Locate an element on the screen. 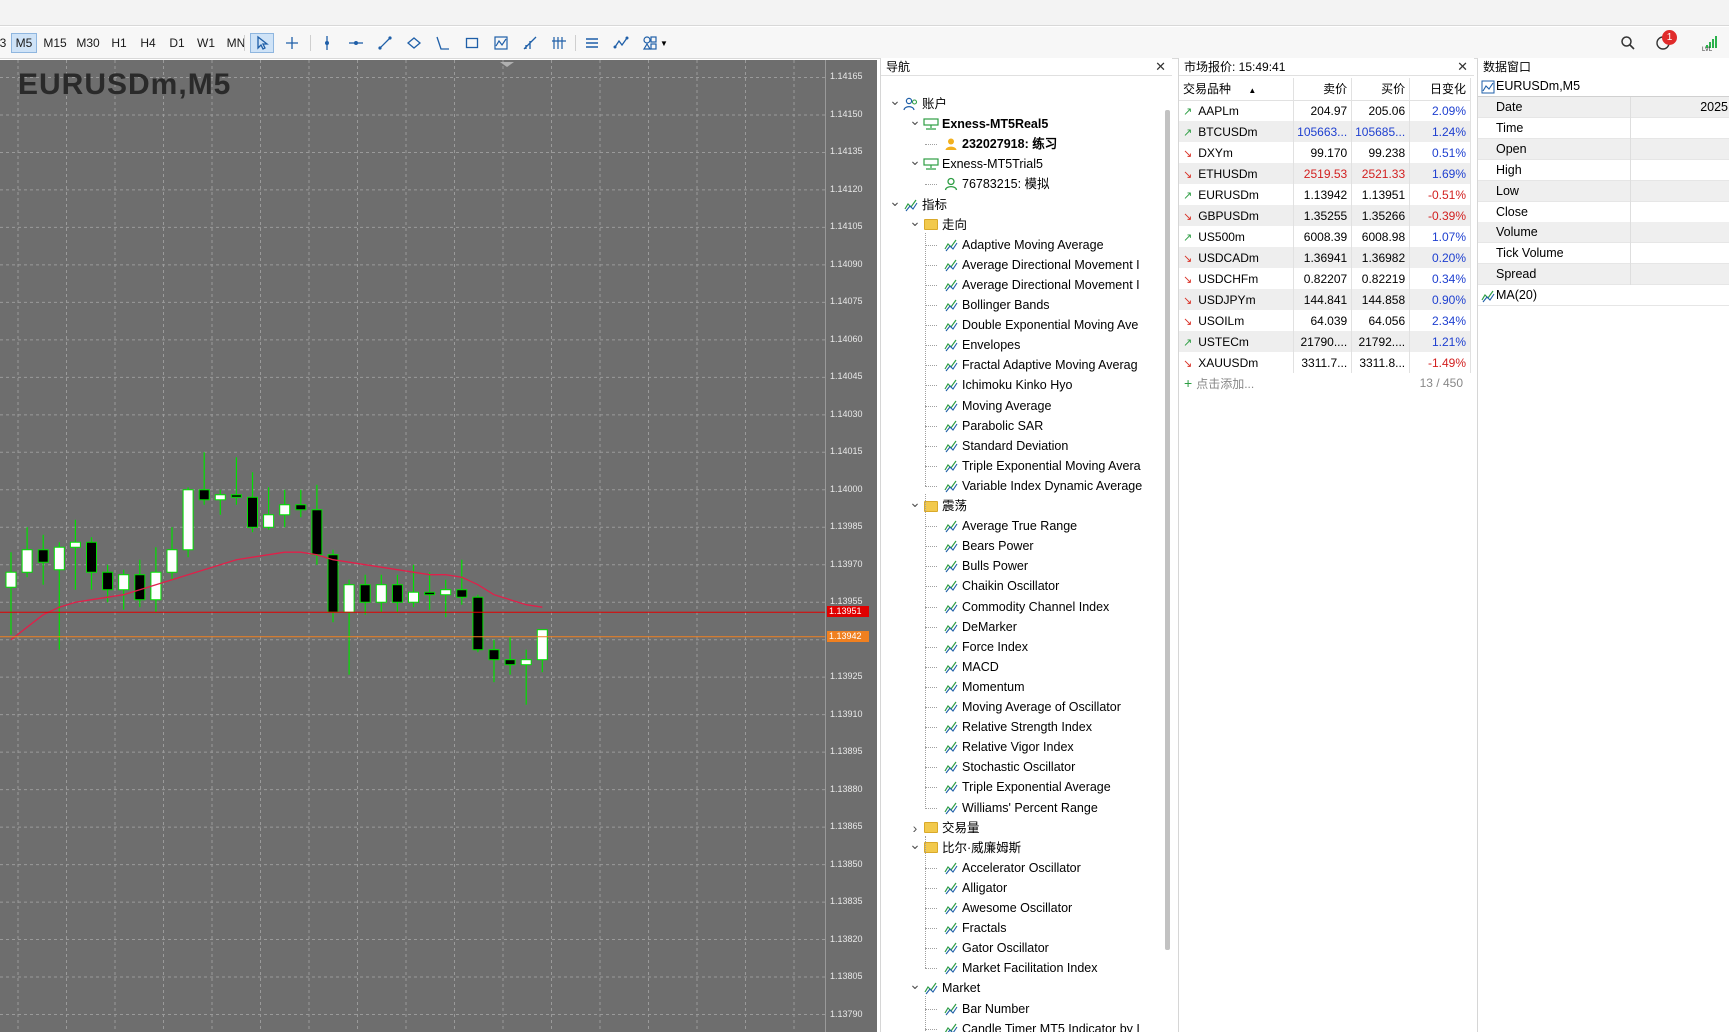  navigator-item: › 交易量 is located at coordinates (1022, 828).